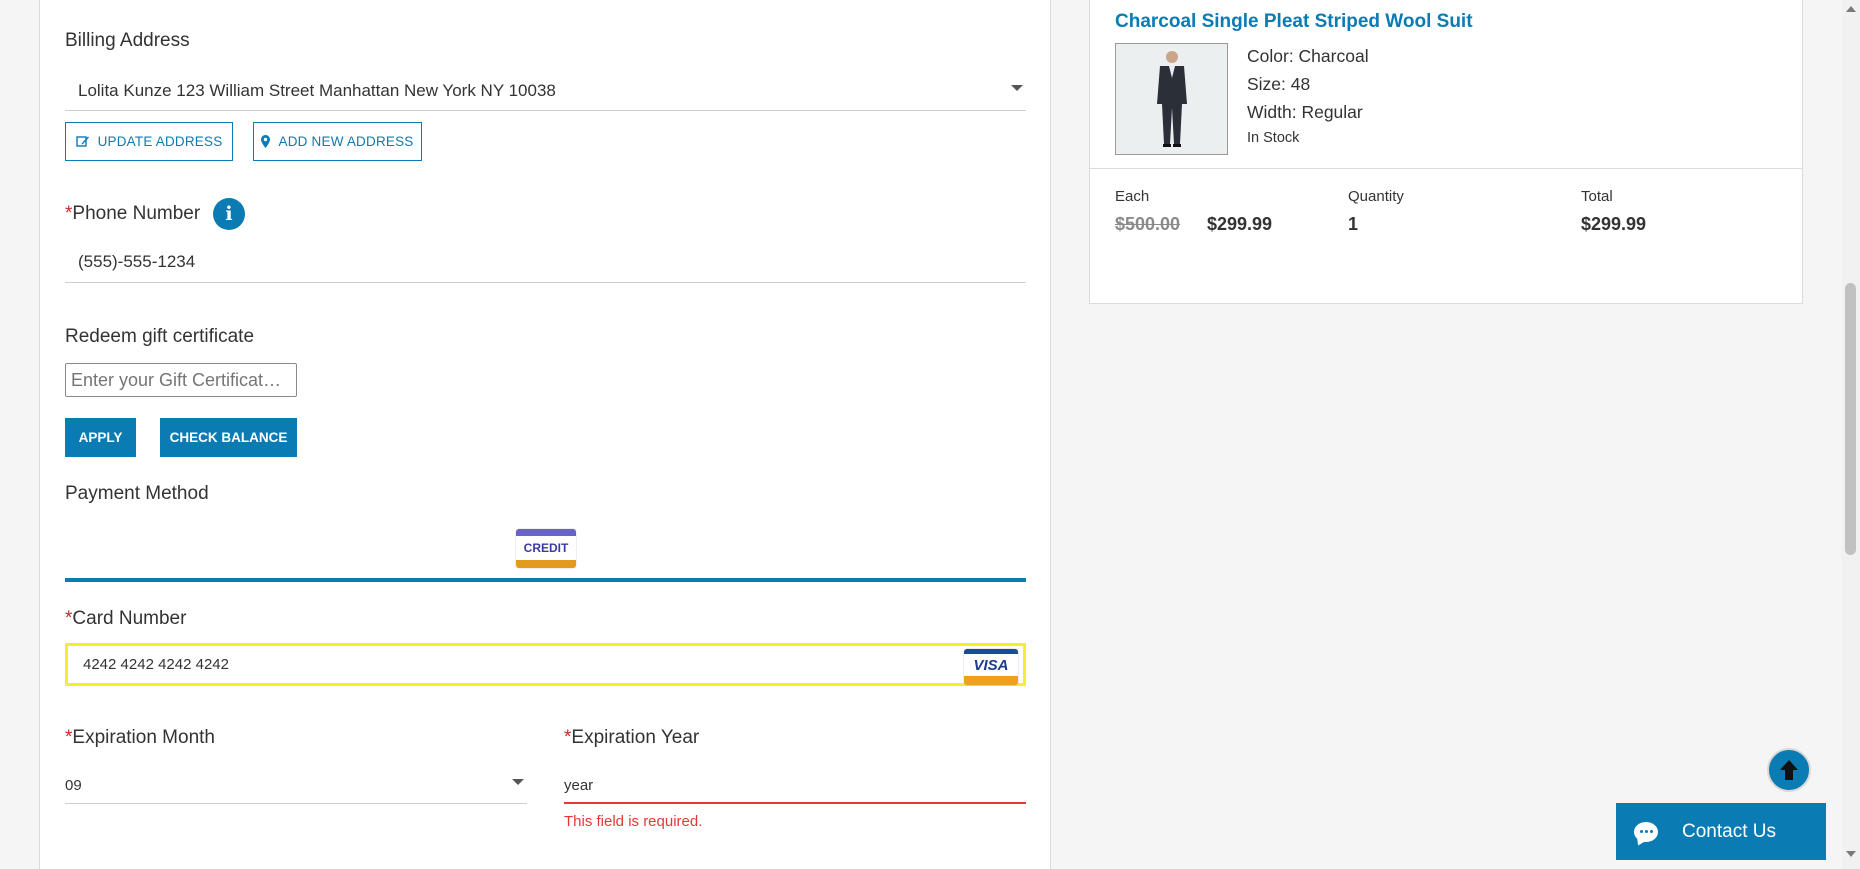  Describe the element at coordinates (229, 214) in the screenshot. I see `info-icon: i` at that location.